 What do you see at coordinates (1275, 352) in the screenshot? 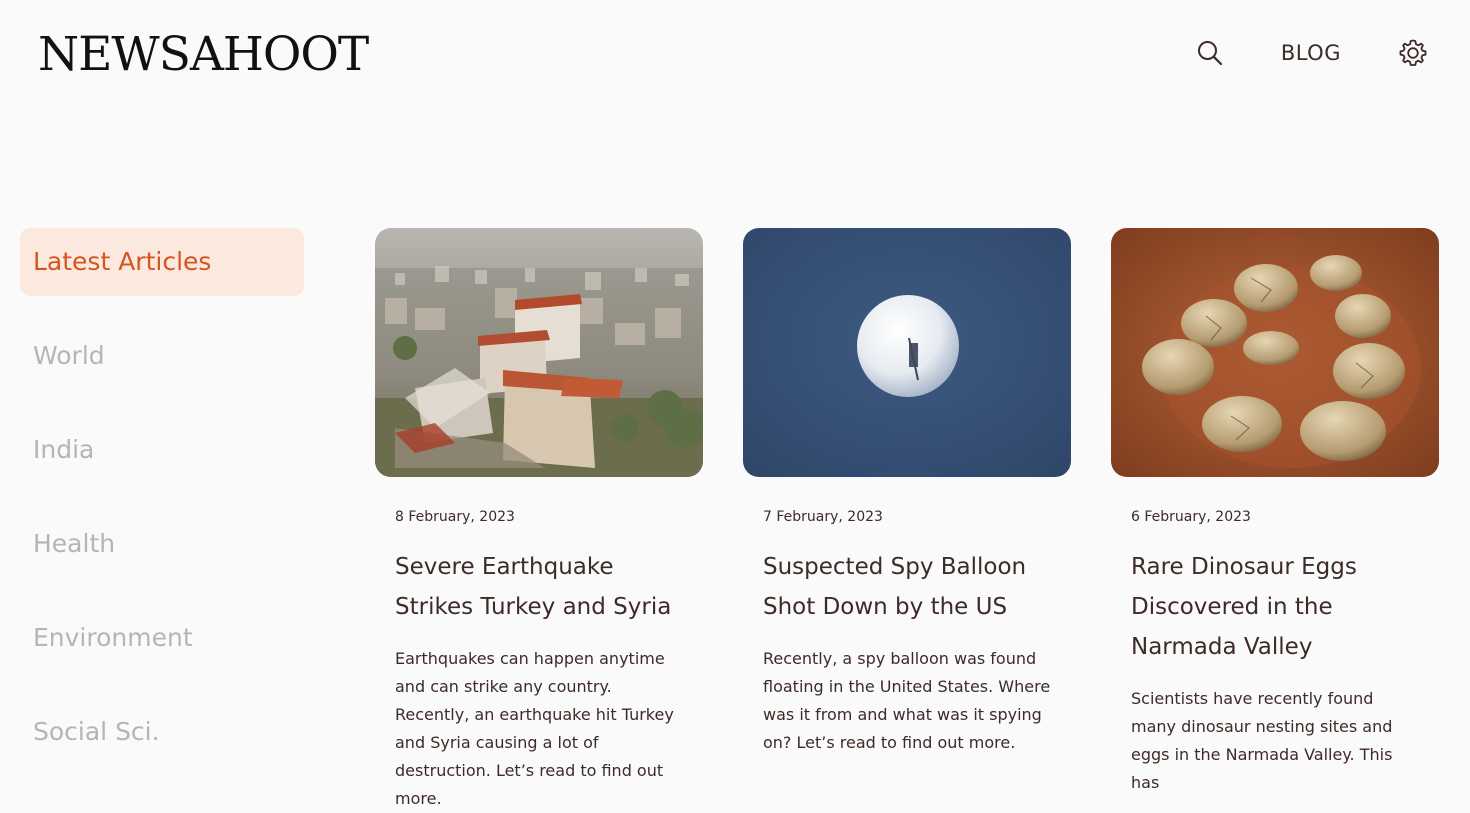
I see `dinosaur-eggs-image` at bounding box center [1275, 352].